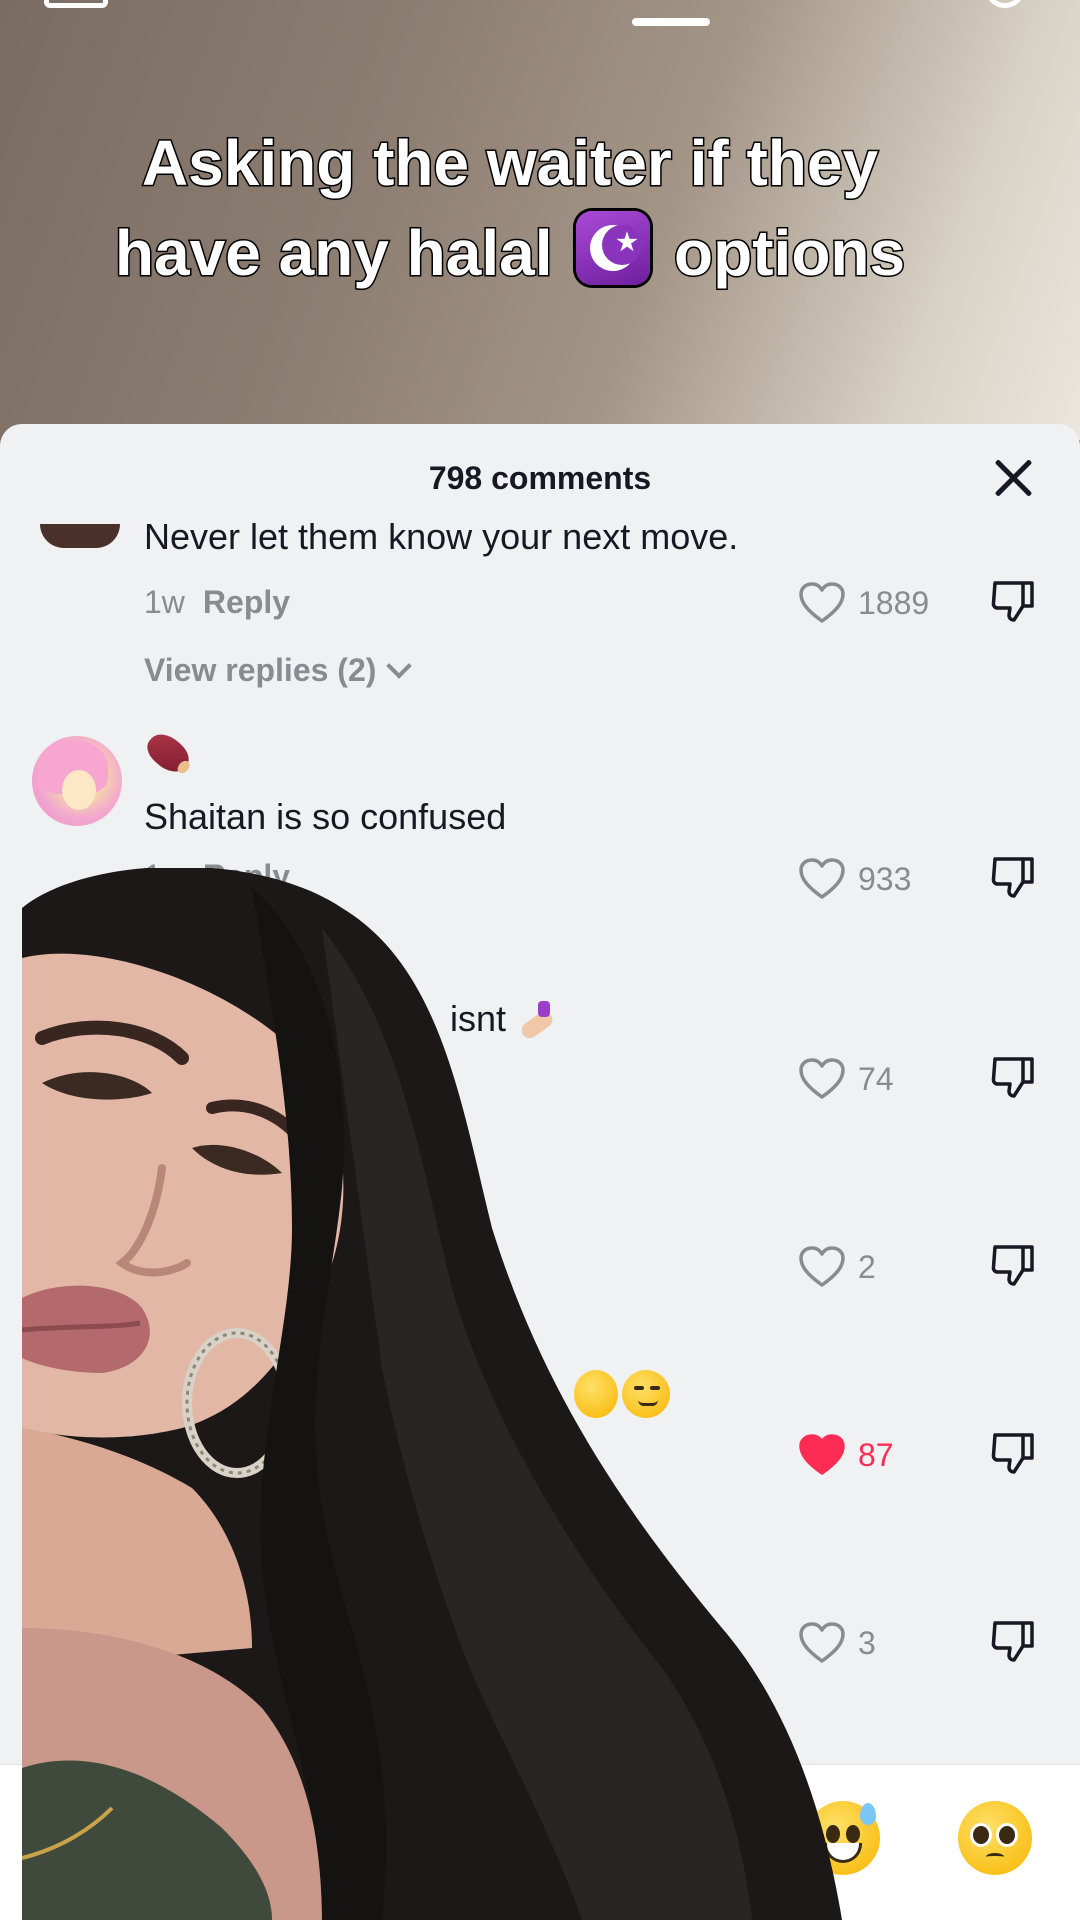 The width and height of the screenshot is (1080, 1920). I want to click on view-replies-label: View replies (2), so click(260, 670).